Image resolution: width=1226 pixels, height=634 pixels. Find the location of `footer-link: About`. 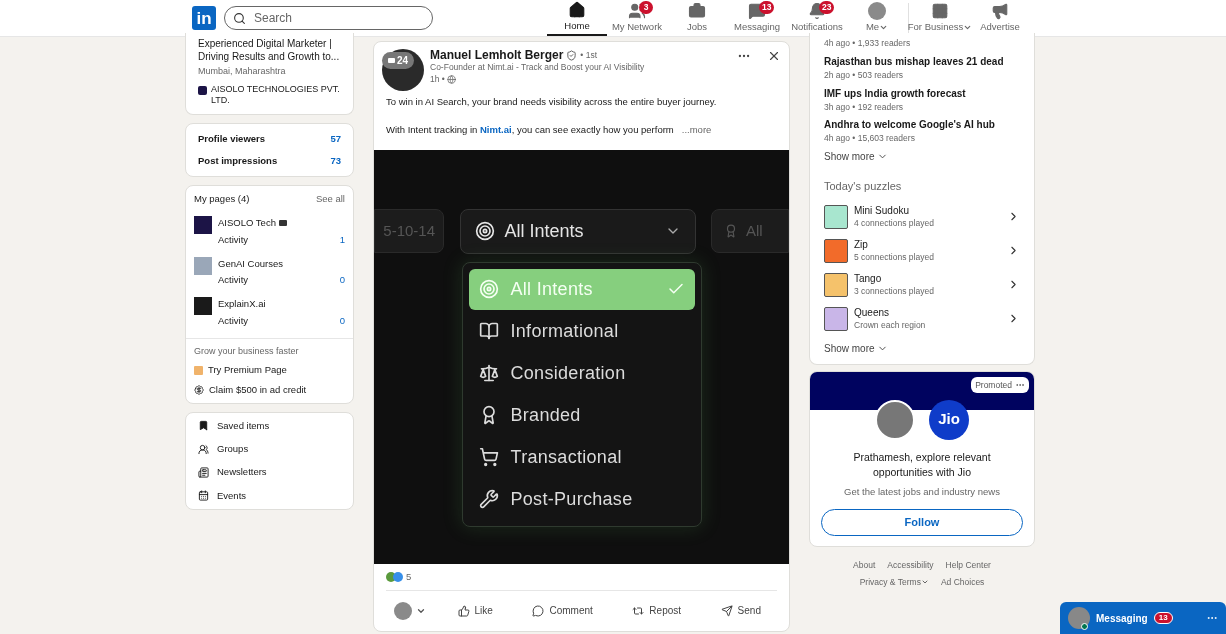

footer-link: About is located at coordinates (864, 565).